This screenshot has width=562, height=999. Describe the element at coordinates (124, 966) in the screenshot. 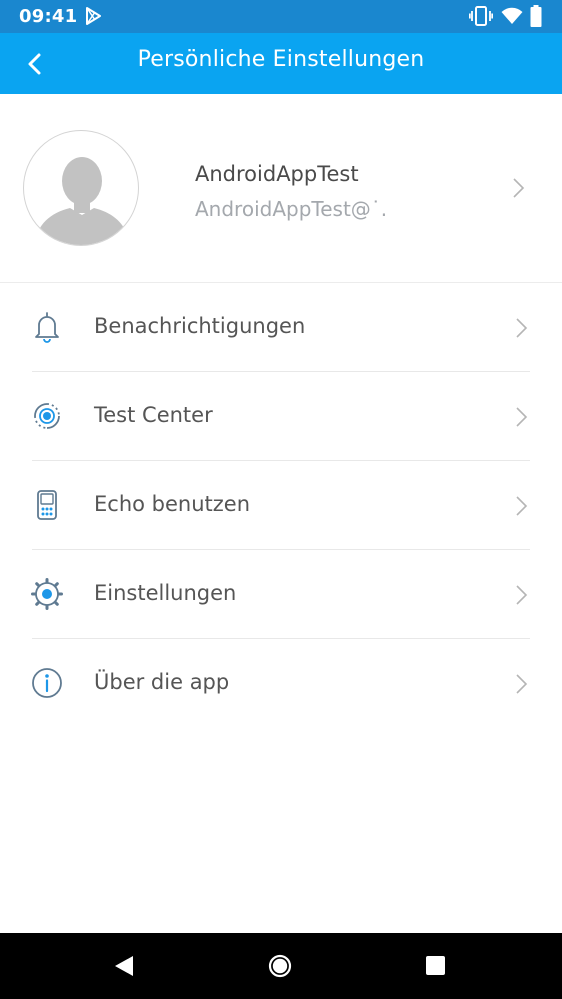

I see `back-triangle-icon` at that location.